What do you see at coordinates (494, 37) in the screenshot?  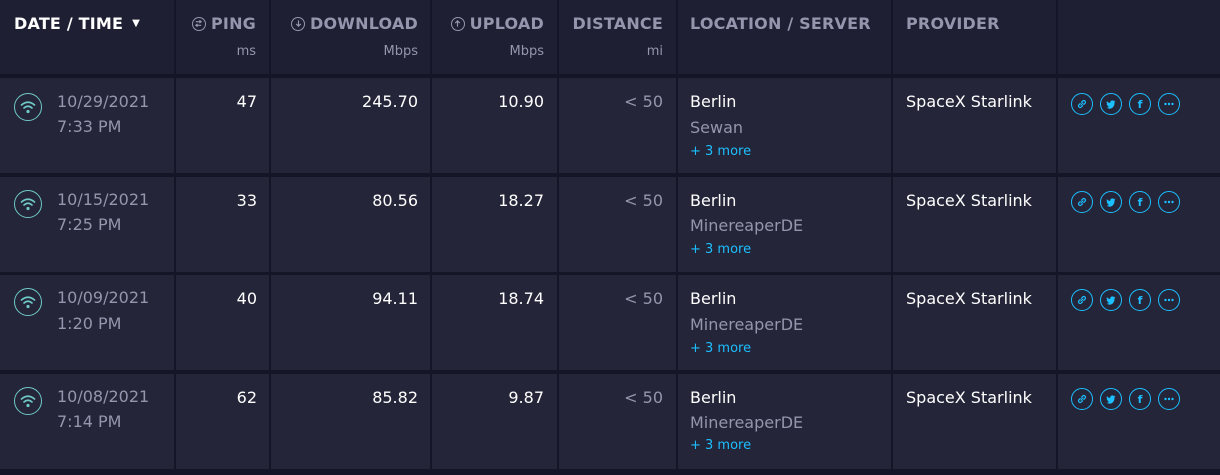 I see `header-upload: UPLOAD Mbps` at bounding box center [494, 37].